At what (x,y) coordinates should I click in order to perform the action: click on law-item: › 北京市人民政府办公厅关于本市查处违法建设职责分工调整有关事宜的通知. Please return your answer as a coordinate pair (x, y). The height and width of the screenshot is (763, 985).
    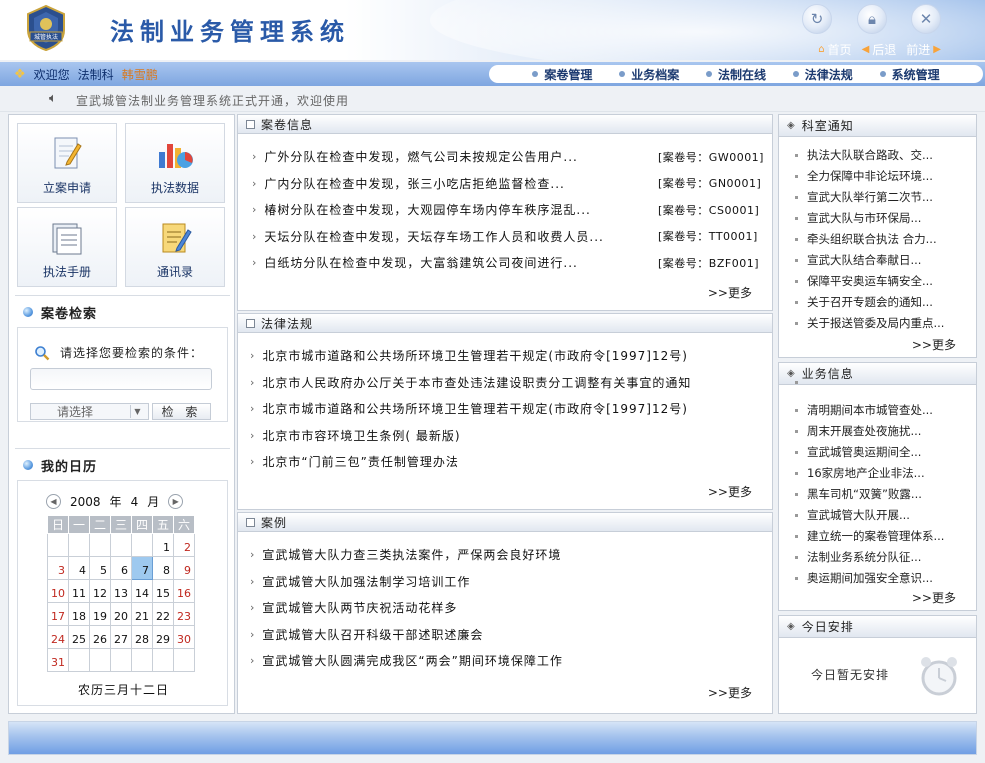
    Looking at the image, I should click on (470, 382).